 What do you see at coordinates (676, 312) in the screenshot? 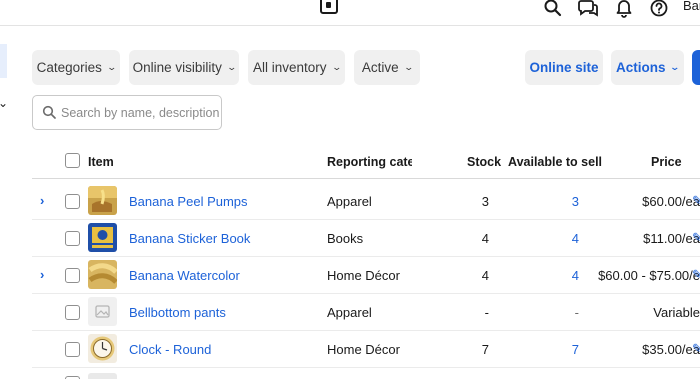
I see `item-price: Variable` at bounding box center [676, 312].